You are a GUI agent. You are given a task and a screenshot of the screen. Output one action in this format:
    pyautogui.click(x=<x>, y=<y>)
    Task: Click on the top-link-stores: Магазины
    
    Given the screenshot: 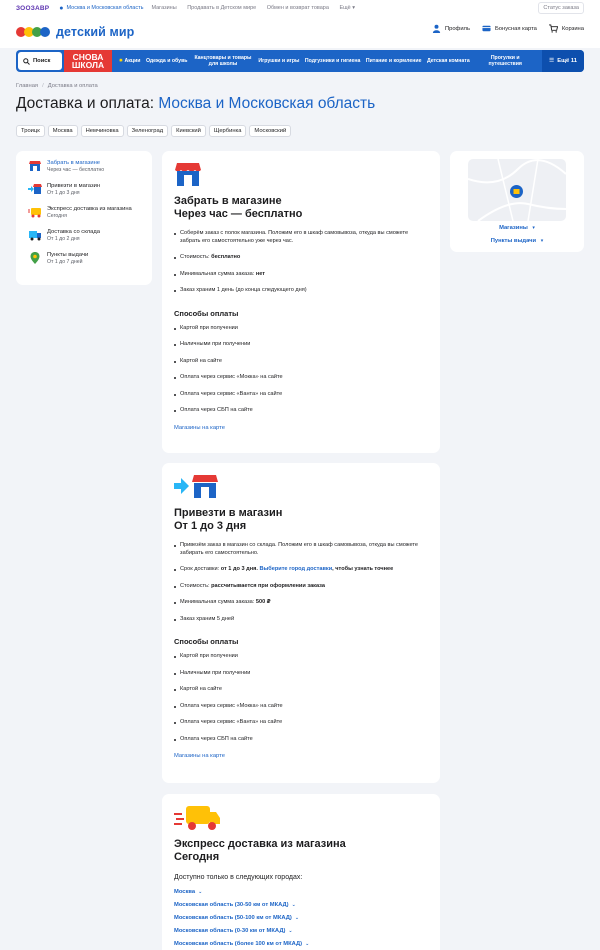 What is the action you would take?
    pyautogui.click(x=163, y=8)
    